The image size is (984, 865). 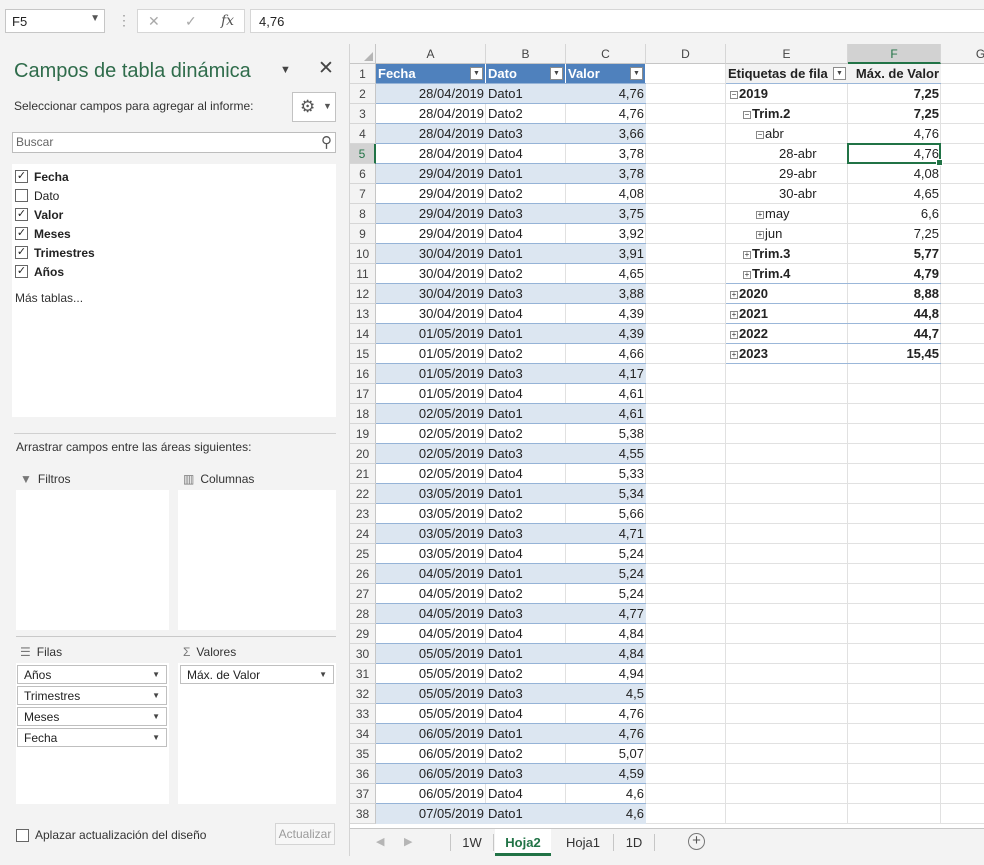 I want to click on tools-button: ⚙ ▼, so click(x=314, y=107).